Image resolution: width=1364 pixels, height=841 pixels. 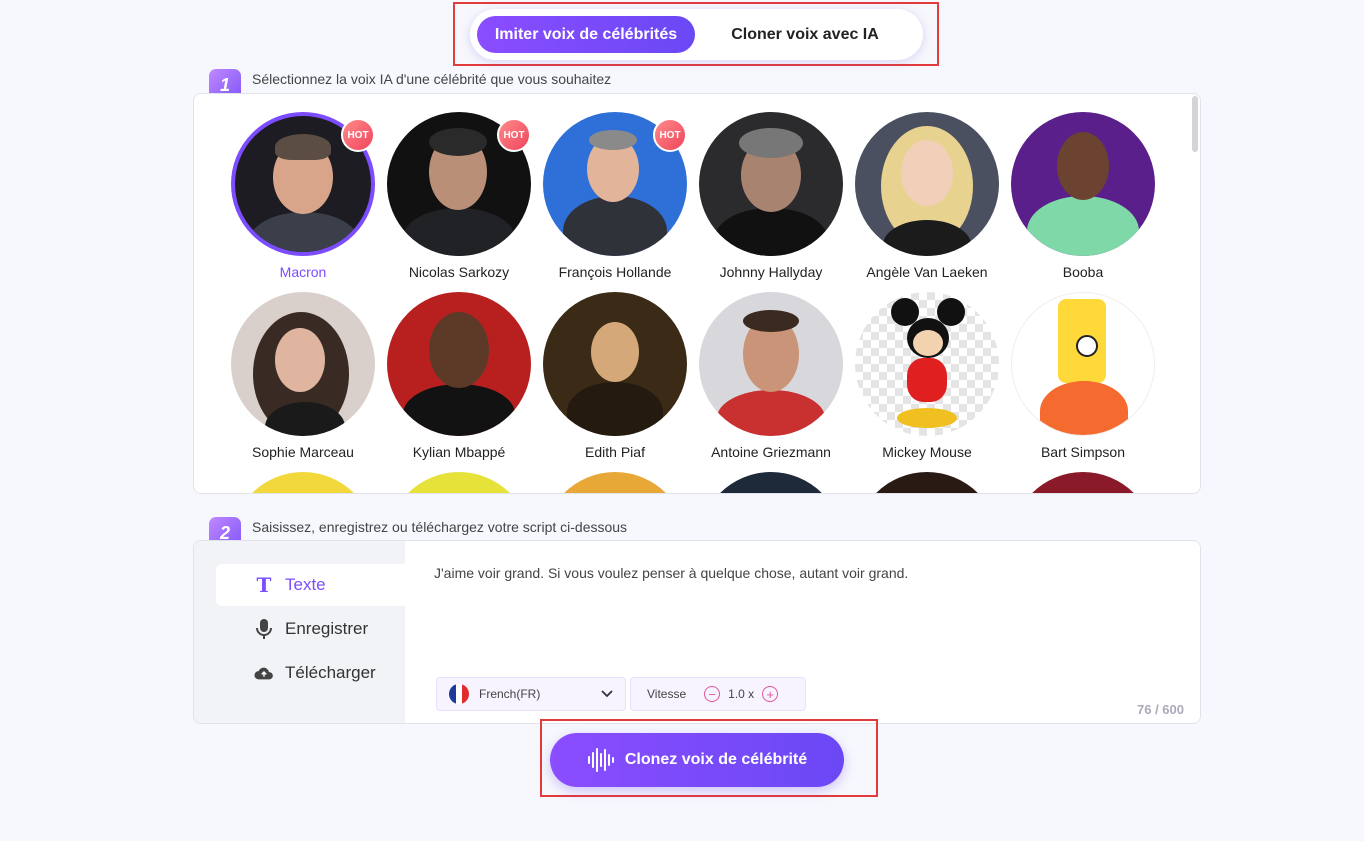 I want to click on celebrity-name: Macron, so click(x=303, y=272).